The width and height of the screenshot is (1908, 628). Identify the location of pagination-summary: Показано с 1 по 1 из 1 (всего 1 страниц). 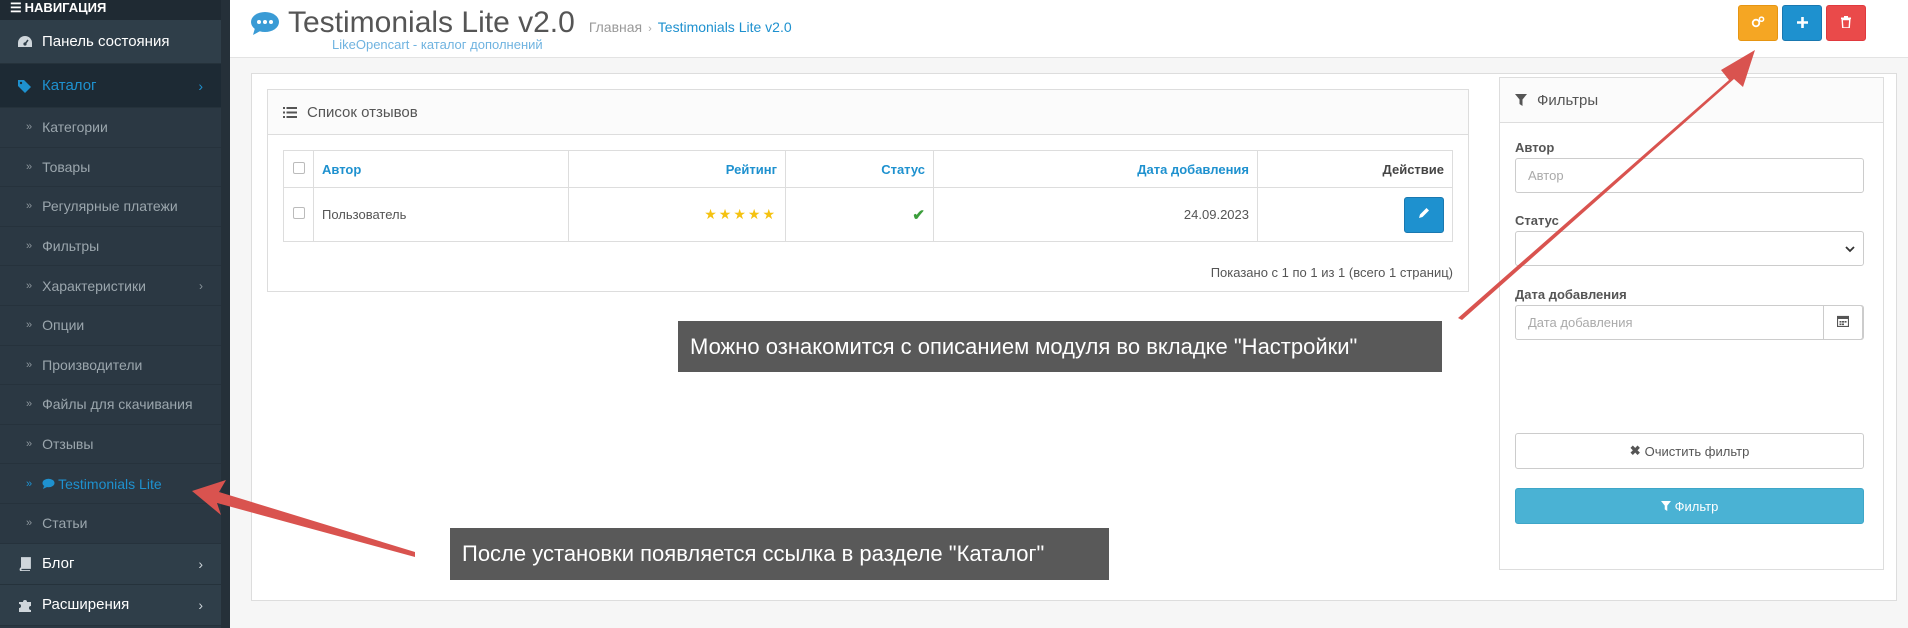
(1331, 272).